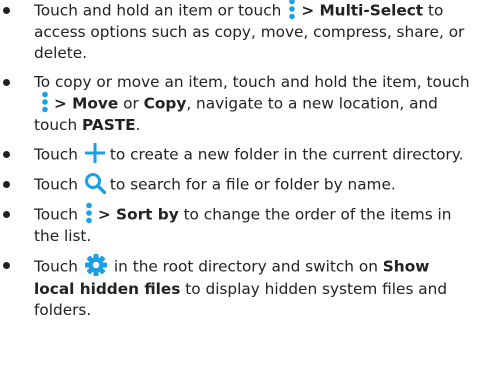 The image size is (481, 374). What do you see at coordinates (158, 10) in the screenshot?
I see `item-text: Touch and hold an item or touch` at bounding box center [158, 10].